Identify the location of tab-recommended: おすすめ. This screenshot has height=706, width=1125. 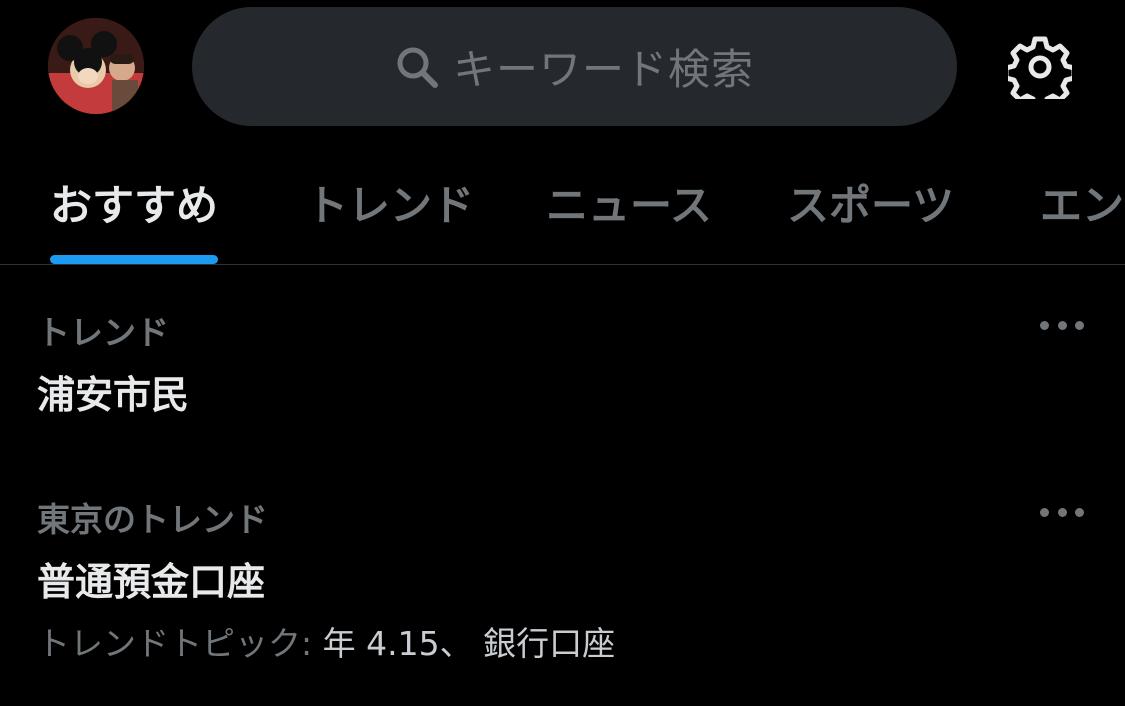
(134, 202).